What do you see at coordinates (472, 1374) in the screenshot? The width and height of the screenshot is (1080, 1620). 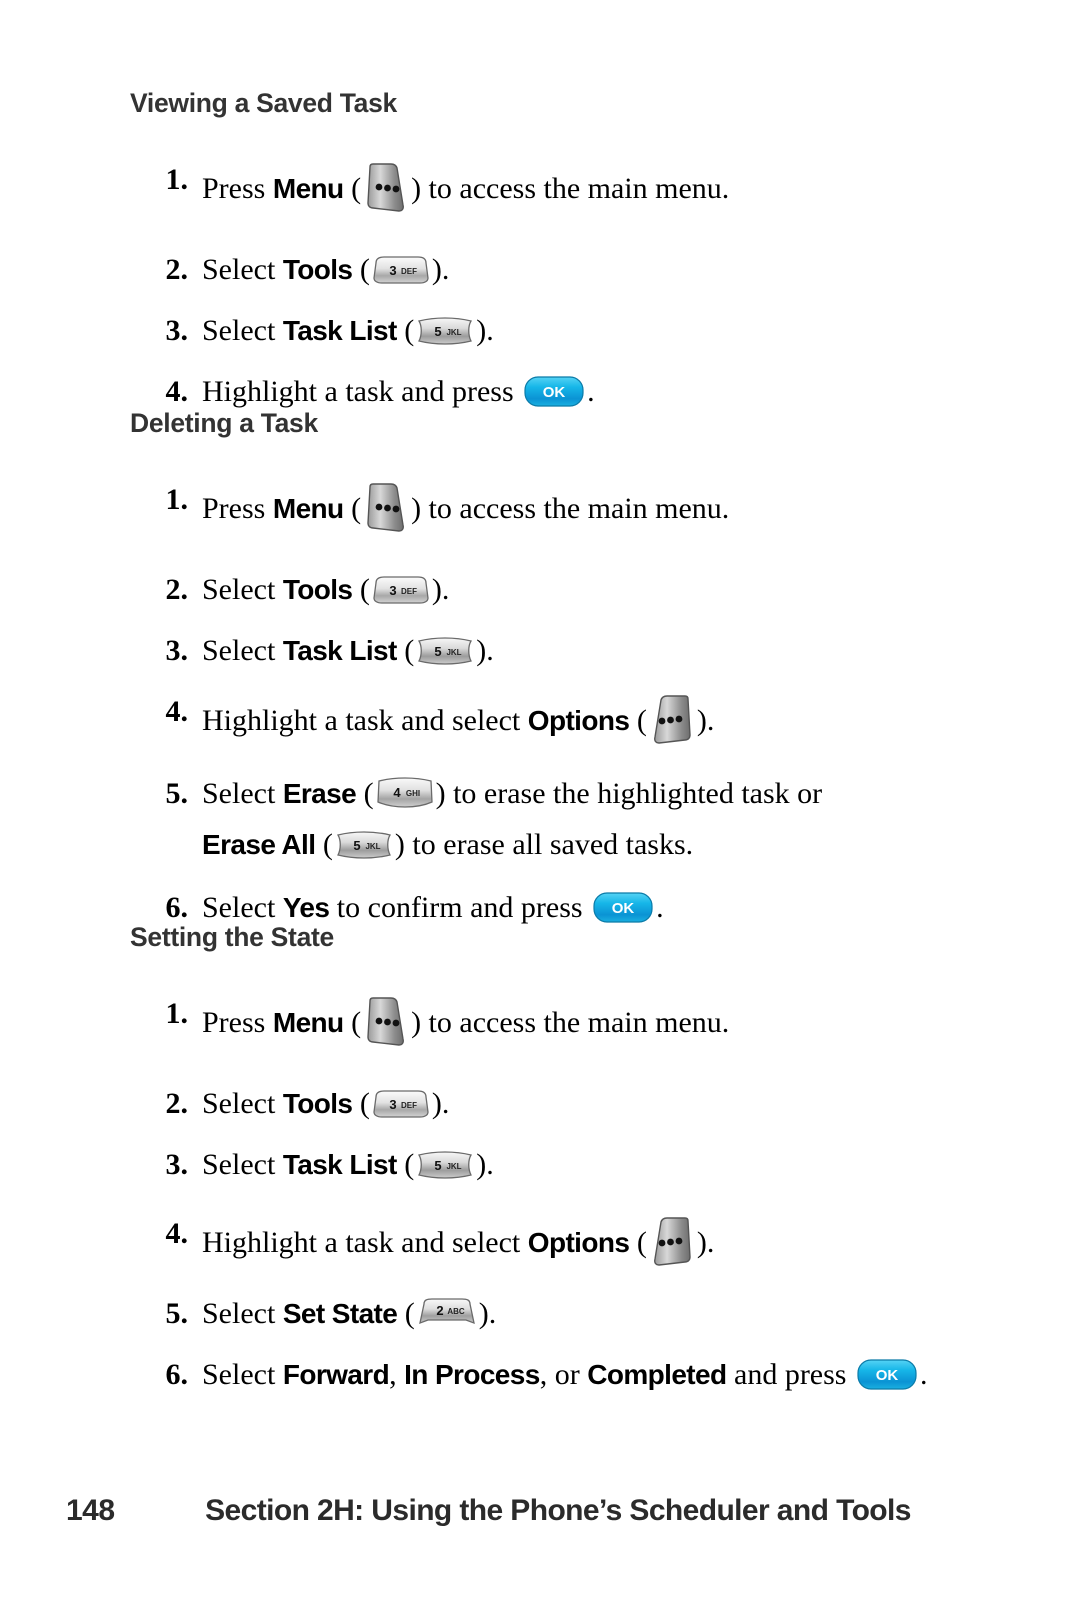 I see `ui-term: In Process` at bounding box center [472, 1374].